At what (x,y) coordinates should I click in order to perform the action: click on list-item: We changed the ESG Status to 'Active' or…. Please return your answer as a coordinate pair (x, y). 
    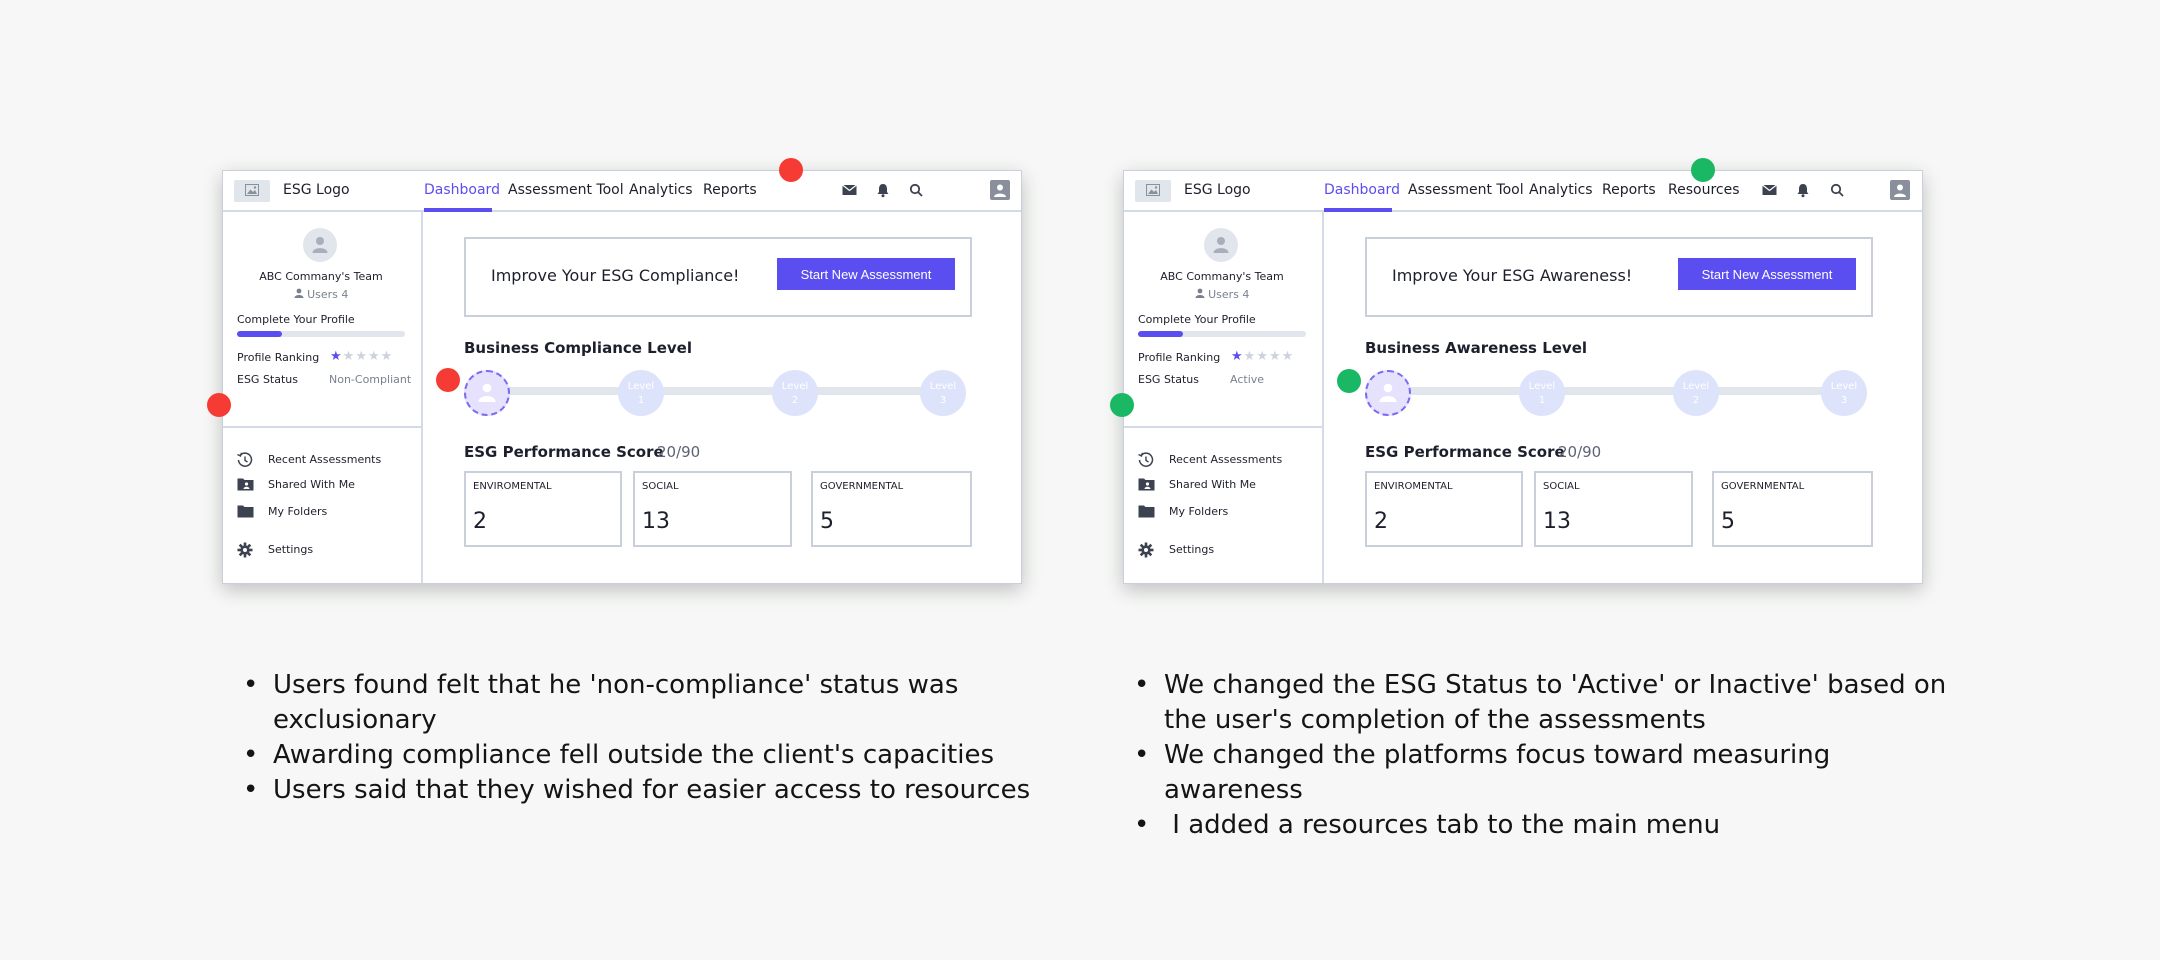
    Looking at the image, I should click on (1549, 703).